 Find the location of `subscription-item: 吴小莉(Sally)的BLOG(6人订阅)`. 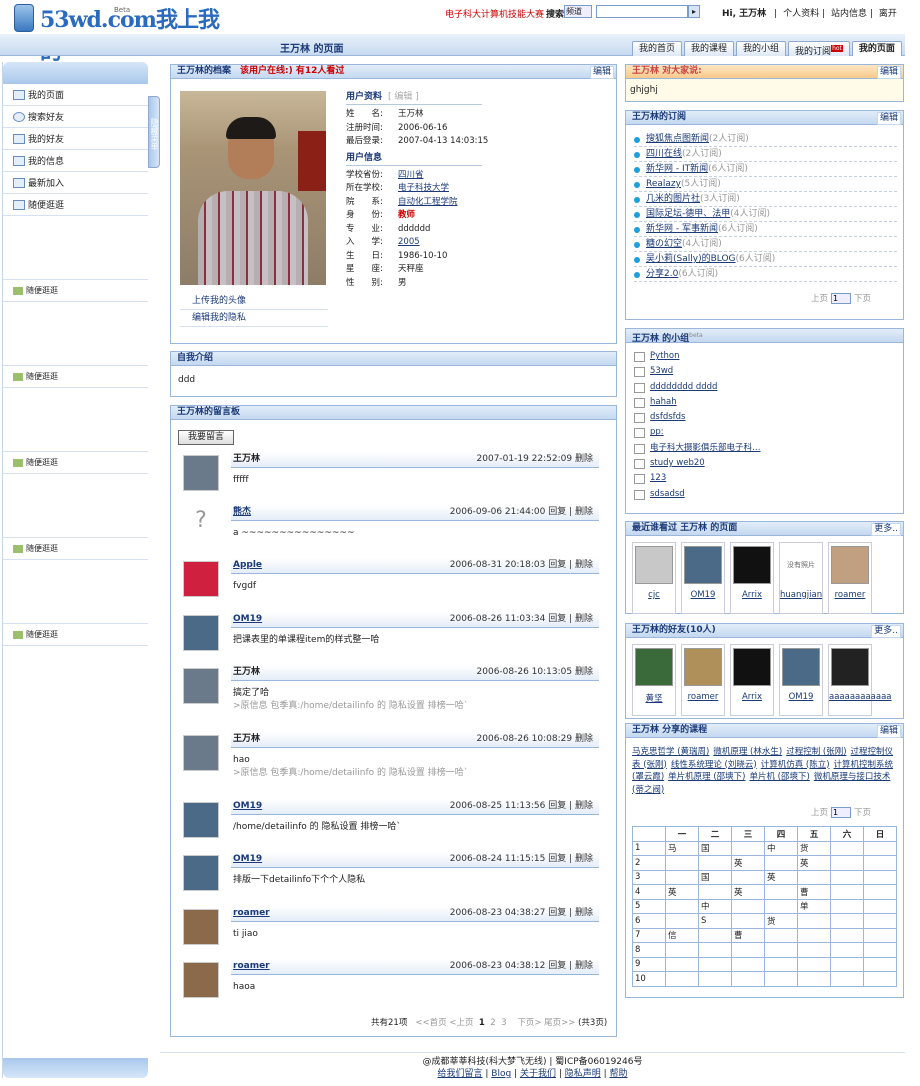

subscription-item: 吴小莉(Sally)的BLOG(6人订阅) is located at coordinates (765, 259).